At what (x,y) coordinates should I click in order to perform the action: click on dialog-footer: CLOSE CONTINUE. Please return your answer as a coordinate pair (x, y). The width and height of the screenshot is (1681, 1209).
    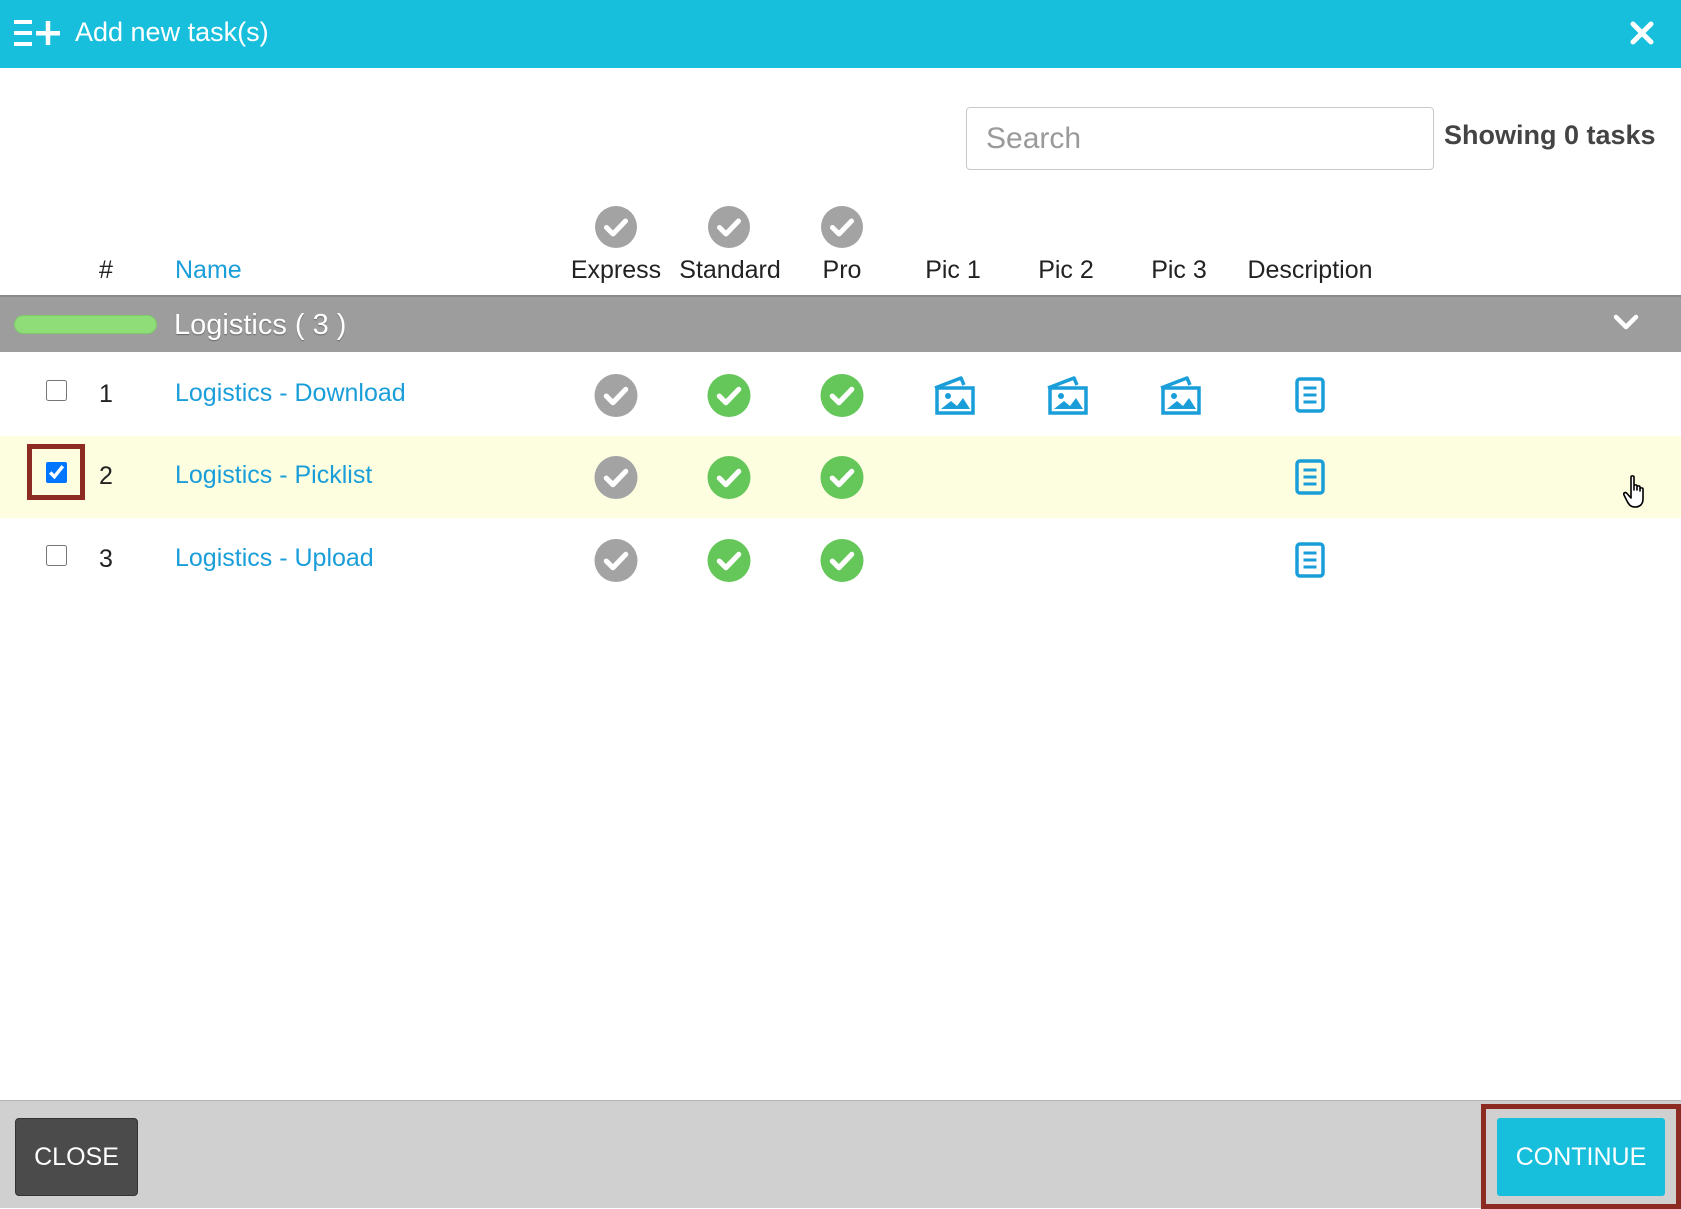
    Looking at the image, I should click on (840, 1154).